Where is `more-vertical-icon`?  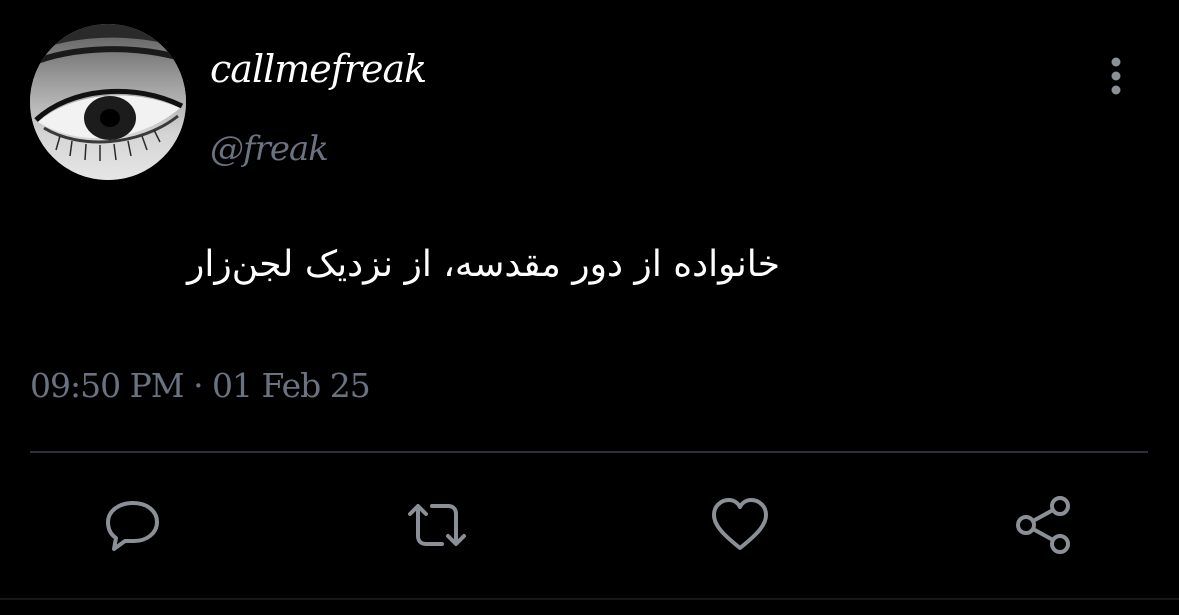
more-vertical-icon is located at coordinates (1116, 76).